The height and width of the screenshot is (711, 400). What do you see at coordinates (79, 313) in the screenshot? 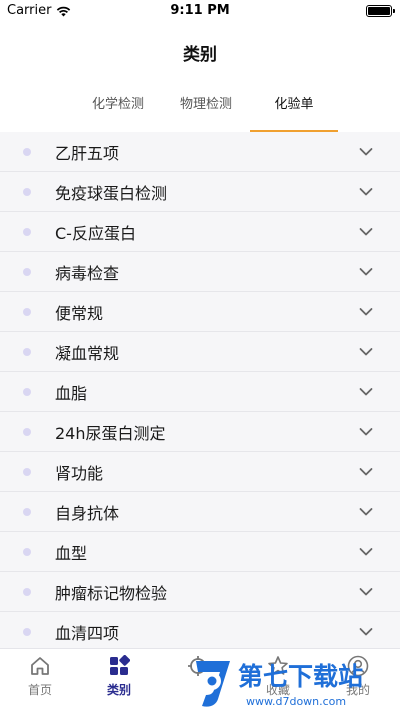
I see `list-item-label: 便常规` at bounding box center [79, 313].